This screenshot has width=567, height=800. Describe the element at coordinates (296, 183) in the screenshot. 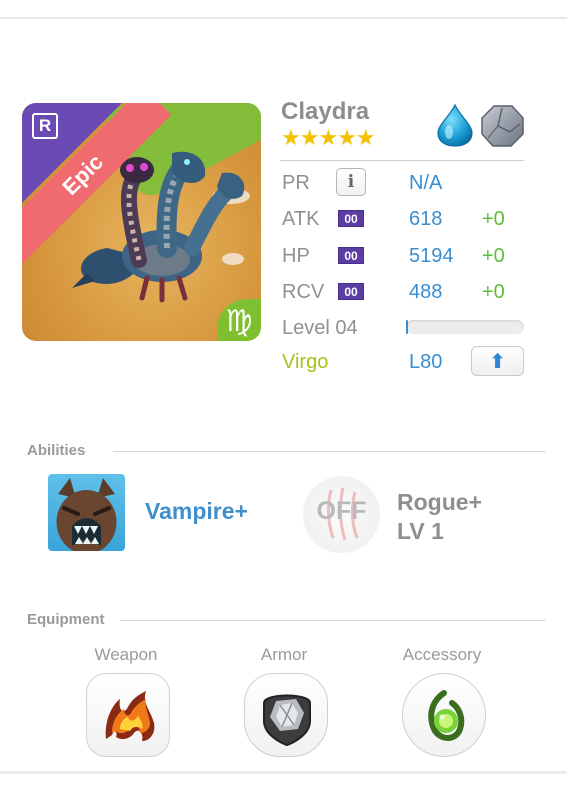

I see `pr-label: PR` at that location.